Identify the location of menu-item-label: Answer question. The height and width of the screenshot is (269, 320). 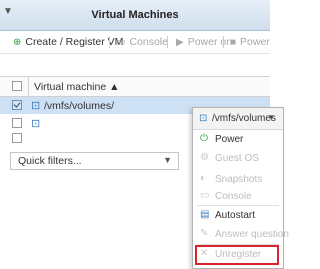
(252, 234).